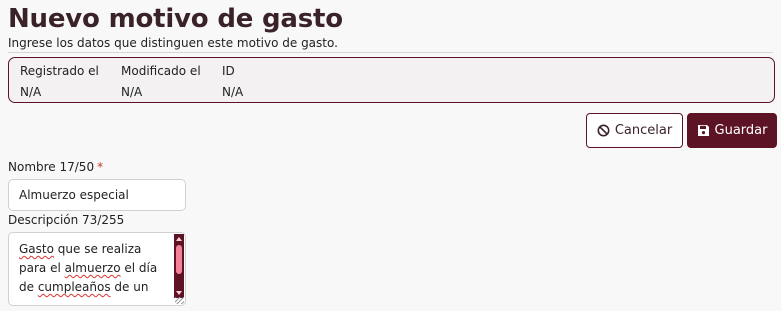 Image resolution: width=781 pixels, height=311 pixels. Describe the element at coordinates (28, 287) in the screenshot. I see `line-text: de` at that location.